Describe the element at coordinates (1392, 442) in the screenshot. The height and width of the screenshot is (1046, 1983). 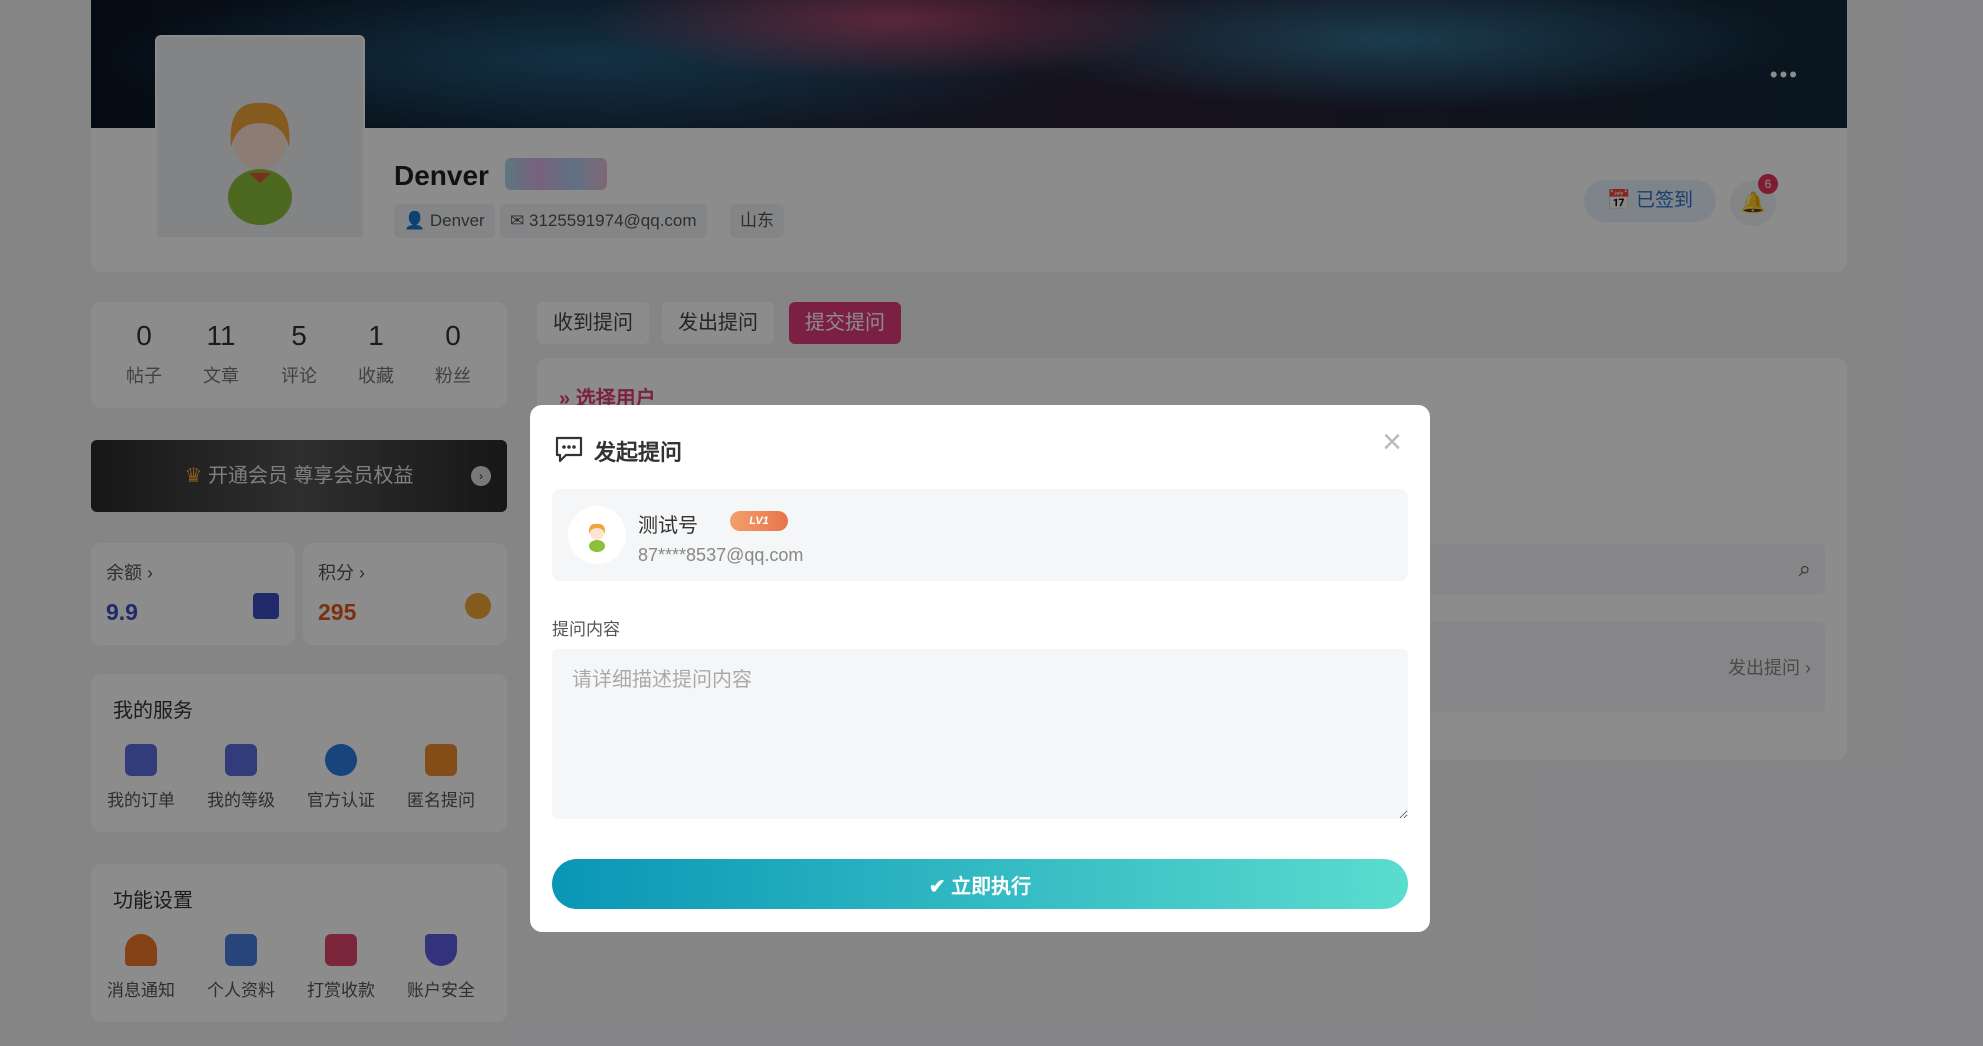
I see `close-icon: ×` at that location.